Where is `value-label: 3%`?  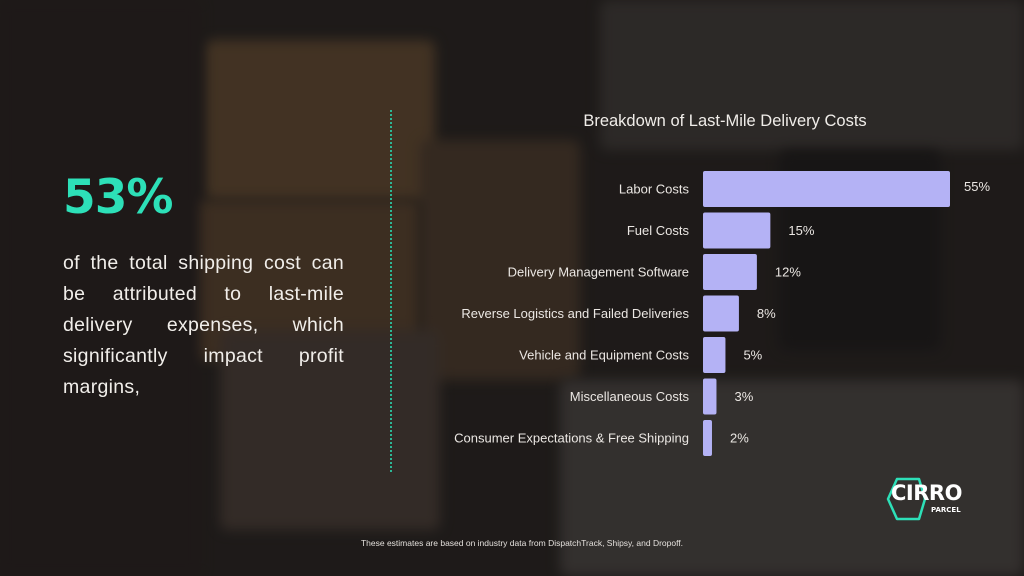
value-label: 3% is located at coordinates (743, 396).